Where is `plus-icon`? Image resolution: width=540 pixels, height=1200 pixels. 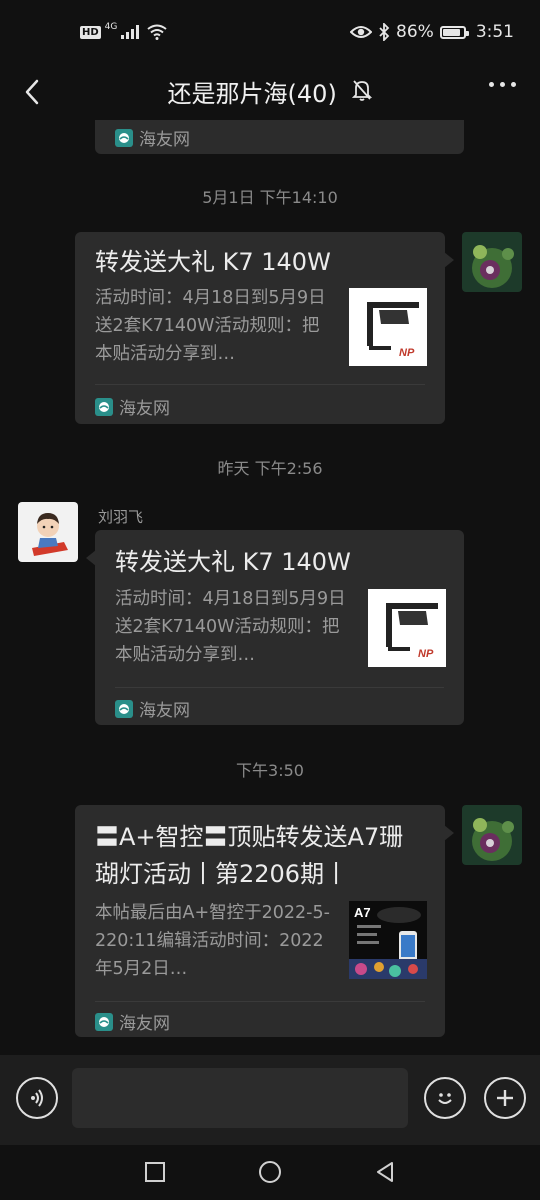
plus-icon is located at coordinates (505, 1098).